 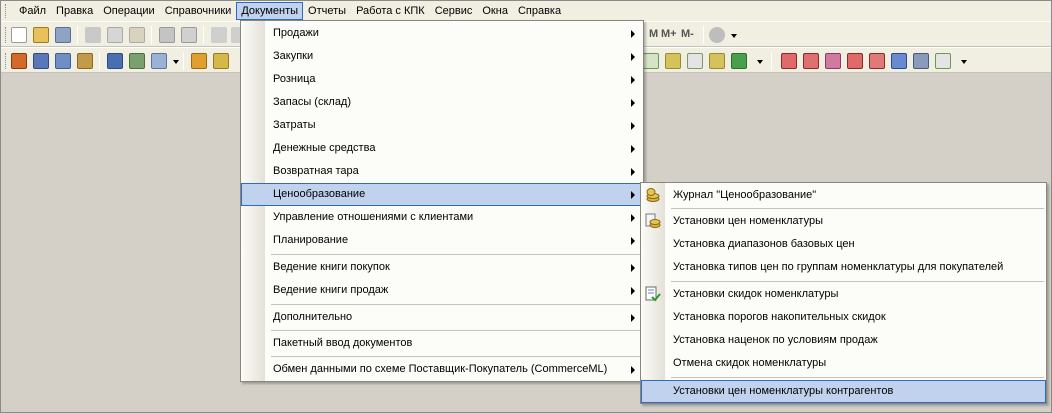 What do you see at coordinates (843, 340) in the screenshot?
I see `menu-item-markups-by-sale-terms: Установка наценок по условиям продаж` at bounding box center [843, 340].